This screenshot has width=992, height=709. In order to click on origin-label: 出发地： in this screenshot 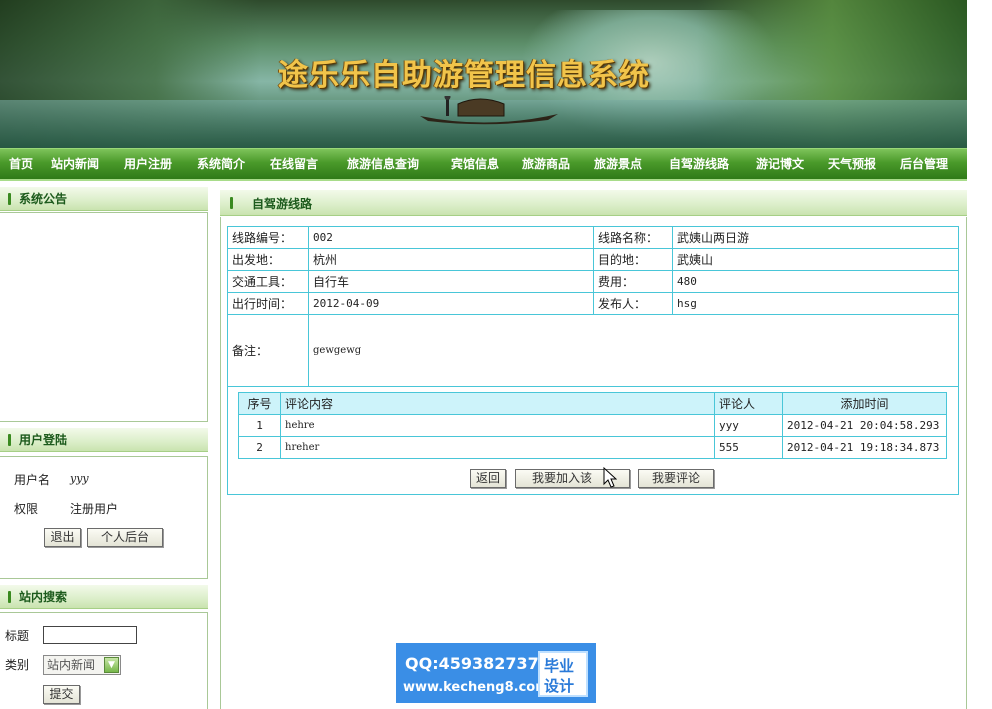, I will do `click(268, 259)`.